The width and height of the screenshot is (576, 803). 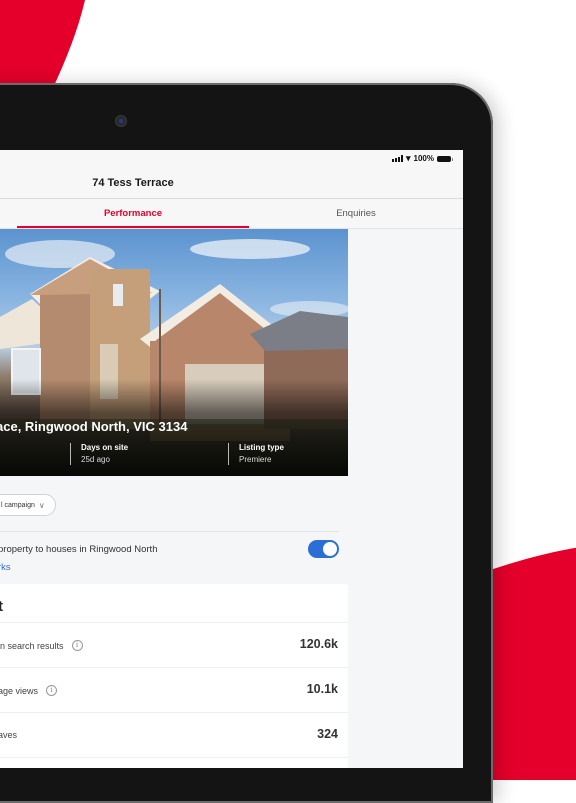 I want to click on tab-bar: Performance Enquiries, so click(x=231, y=214).